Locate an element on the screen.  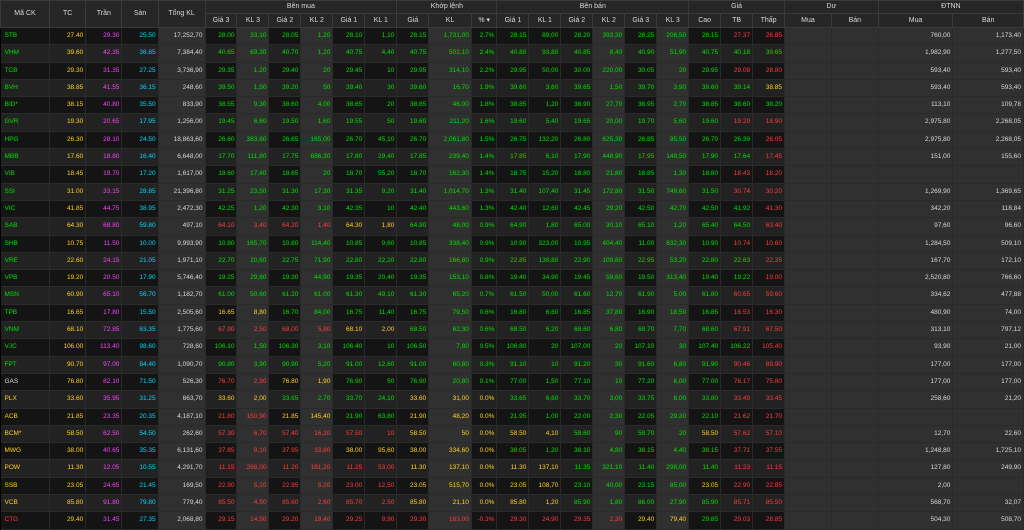
col-match-kl: KL is located at coordinates (450, 20).